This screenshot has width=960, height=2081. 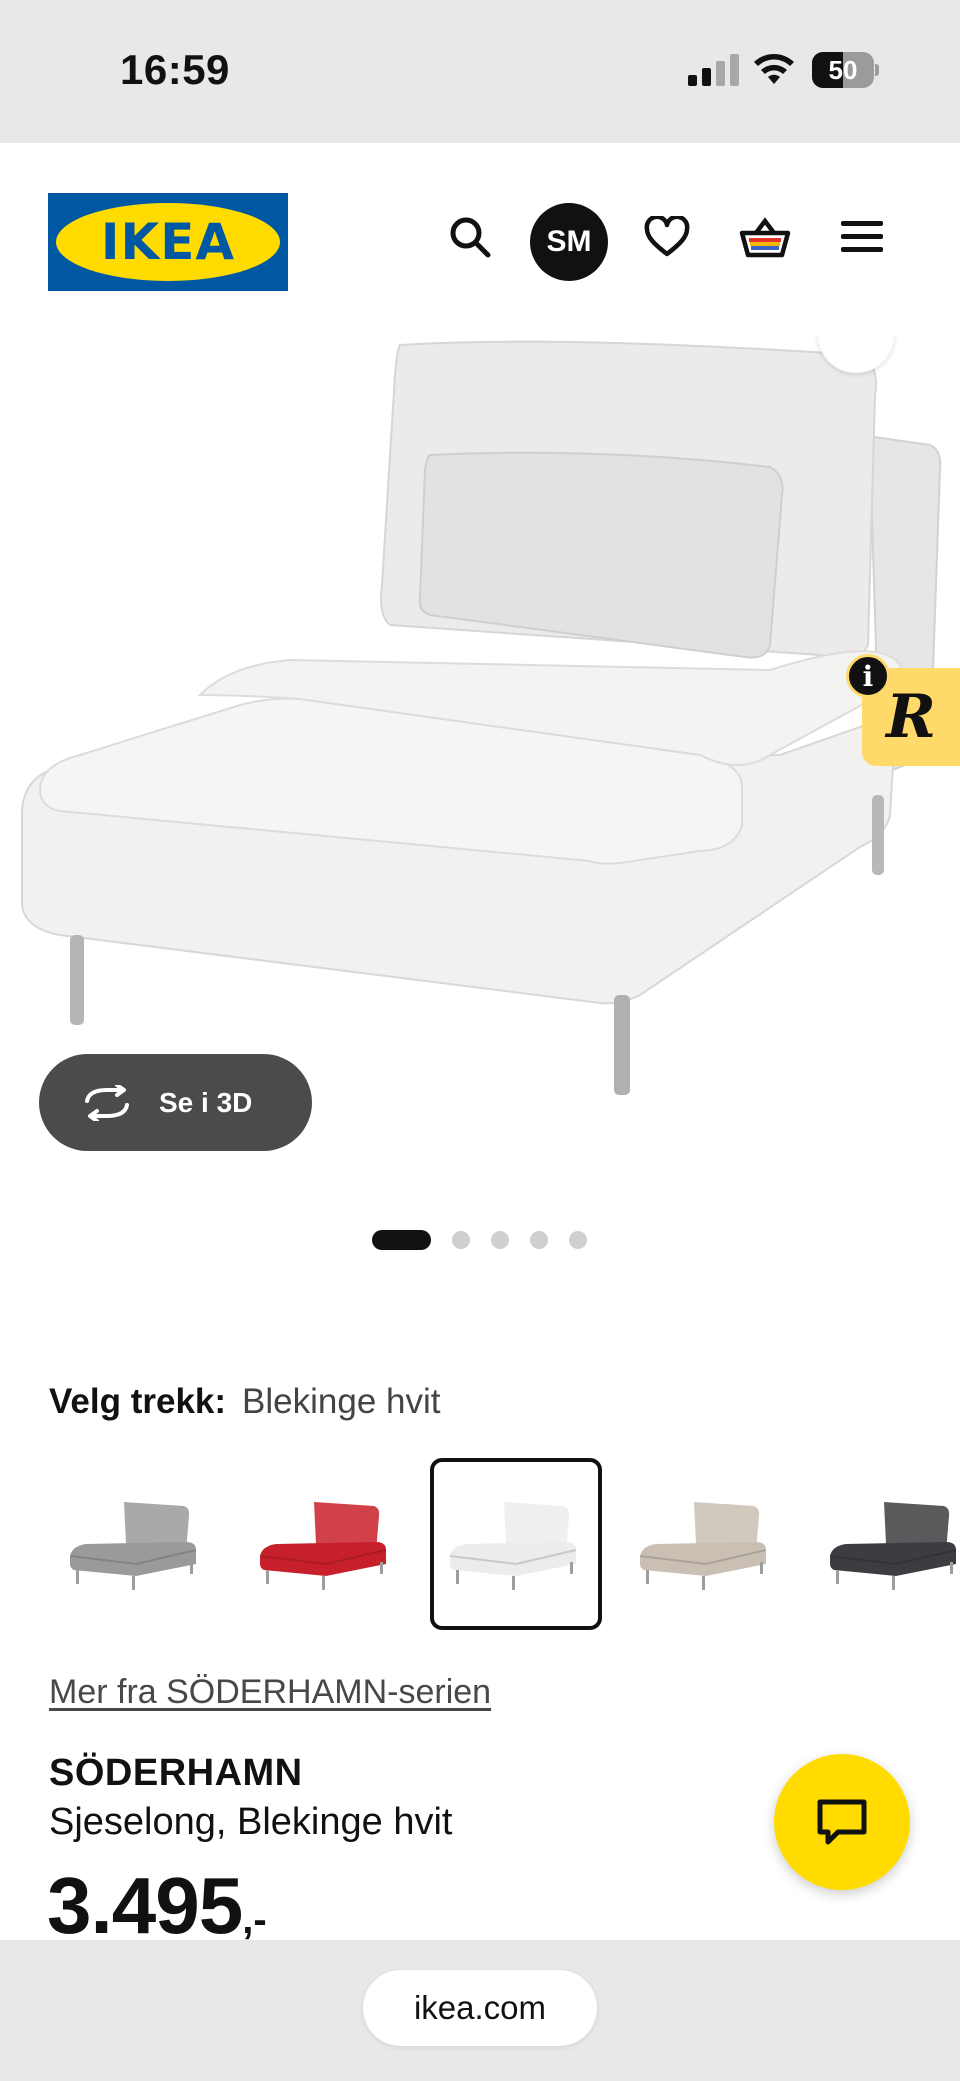 I want to click on status-time: 16:59, so click(x=175, y=69).